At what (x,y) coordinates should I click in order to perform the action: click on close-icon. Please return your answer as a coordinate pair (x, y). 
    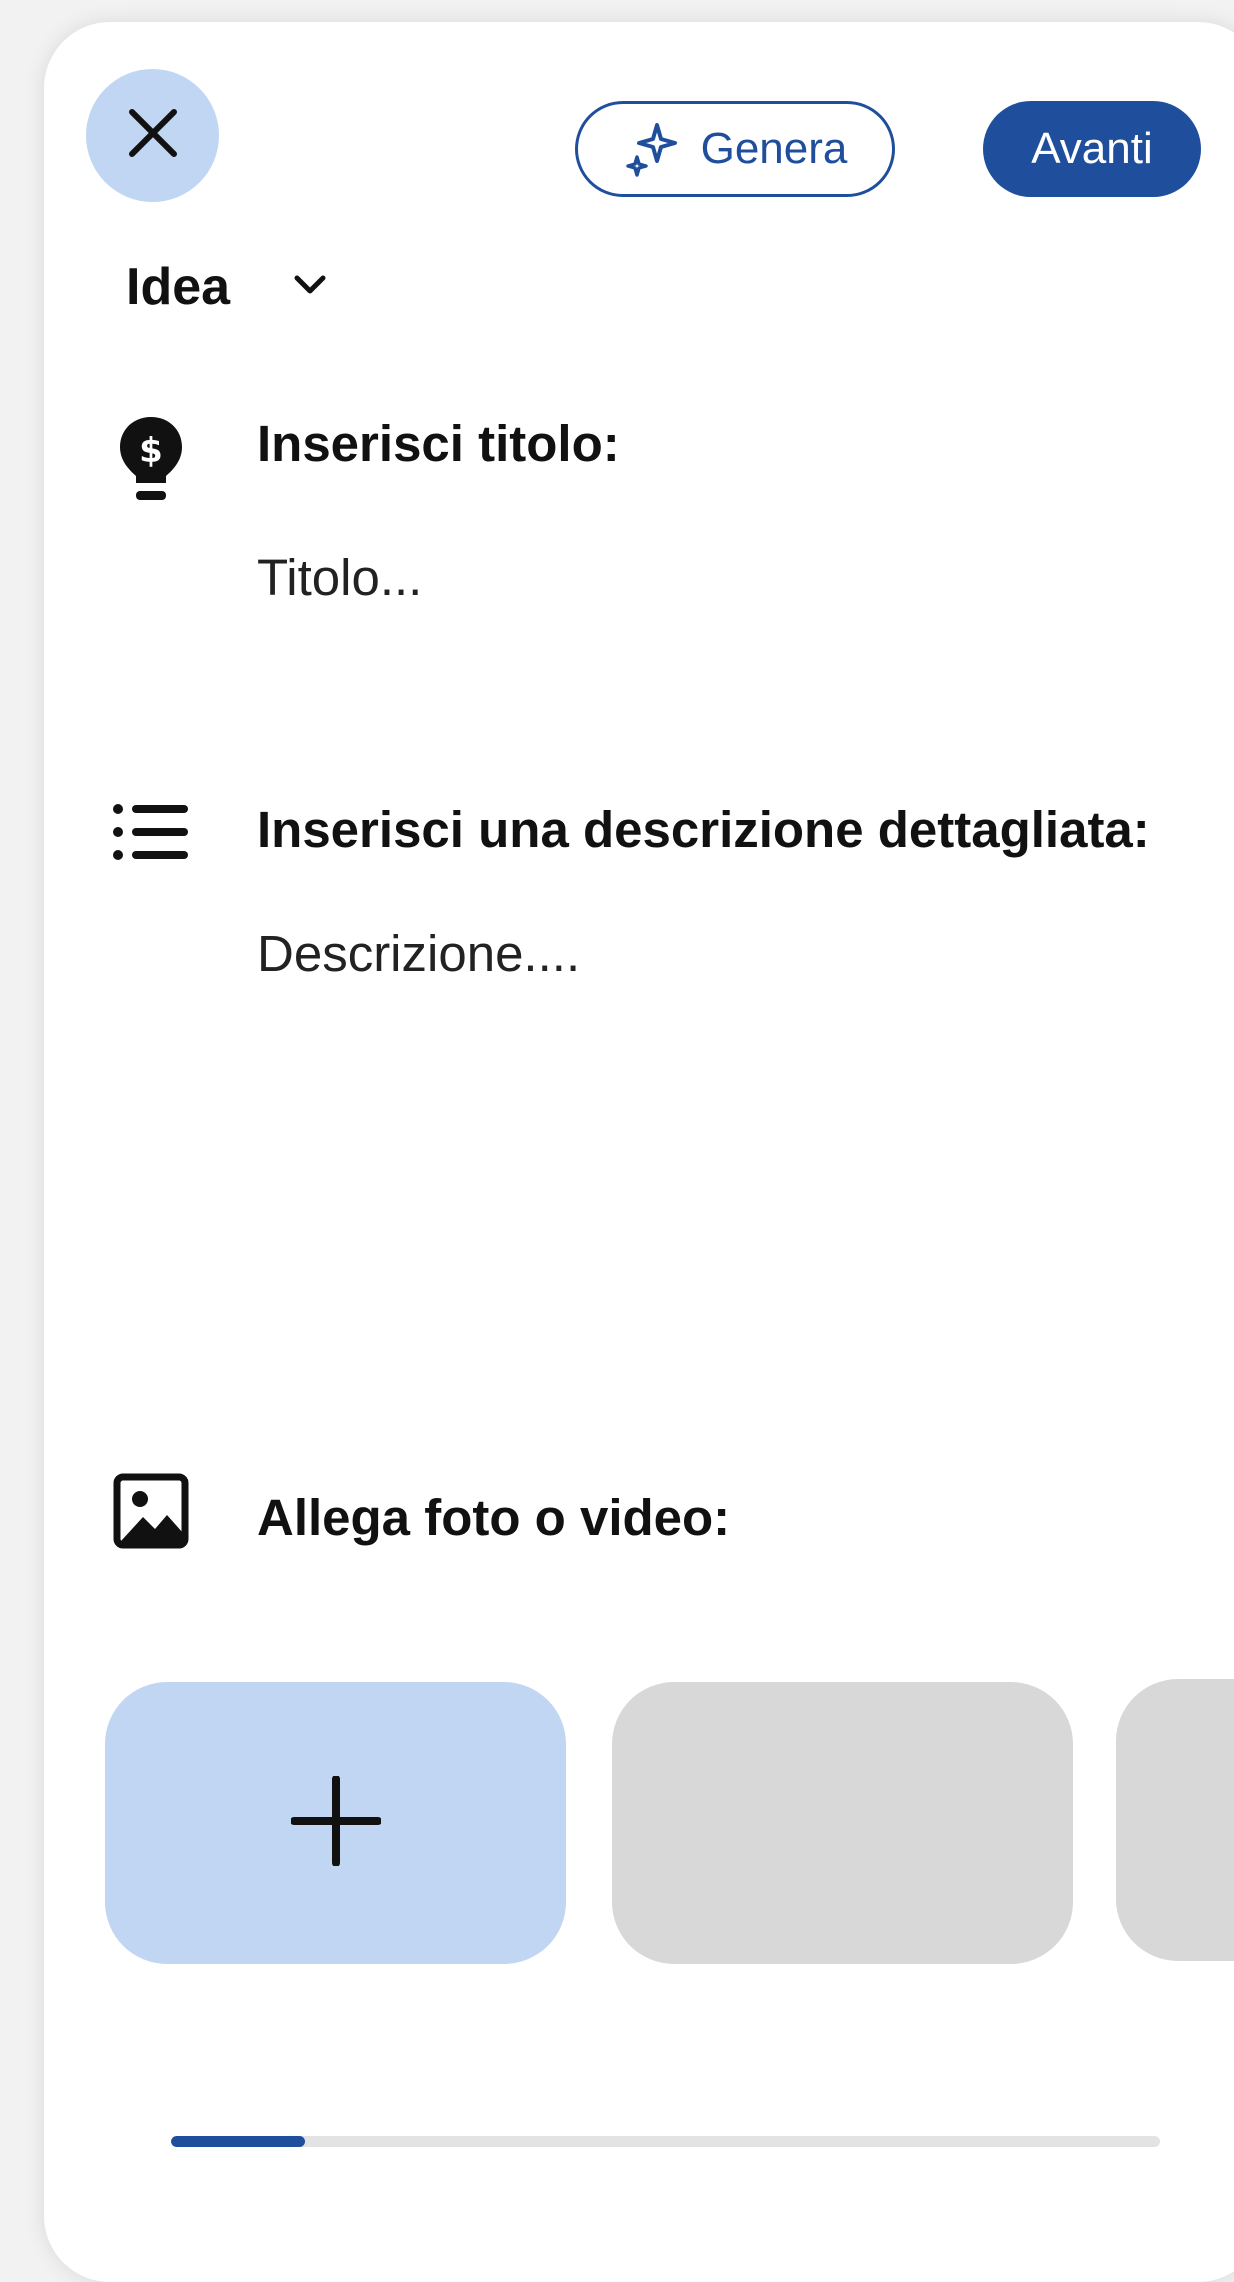
    Looking at the image, I should click on (153, 135).